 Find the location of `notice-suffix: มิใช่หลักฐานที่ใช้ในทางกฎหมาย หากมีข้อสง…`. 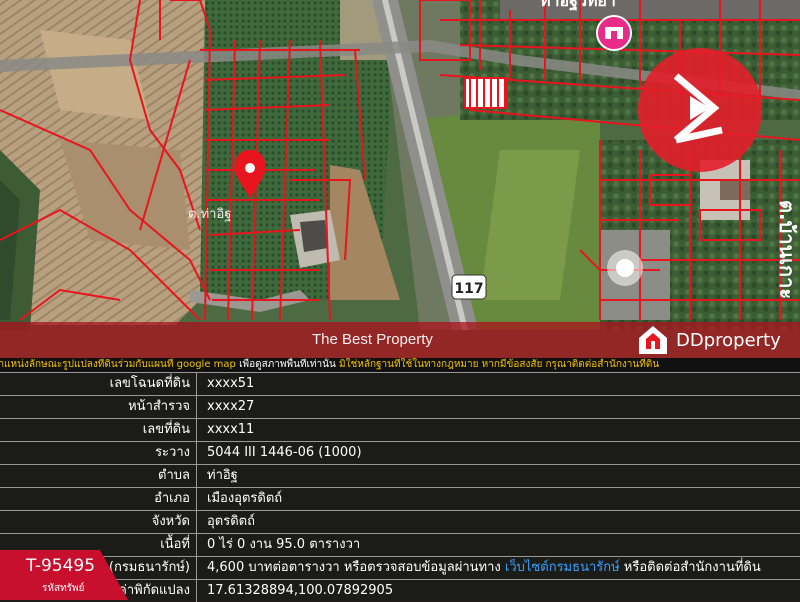

notice-suffix: มิใช่หลักฐานที่ใช้ในทางกฎหมาย หากมีข้อสง… is located at coordinates (499, 364).